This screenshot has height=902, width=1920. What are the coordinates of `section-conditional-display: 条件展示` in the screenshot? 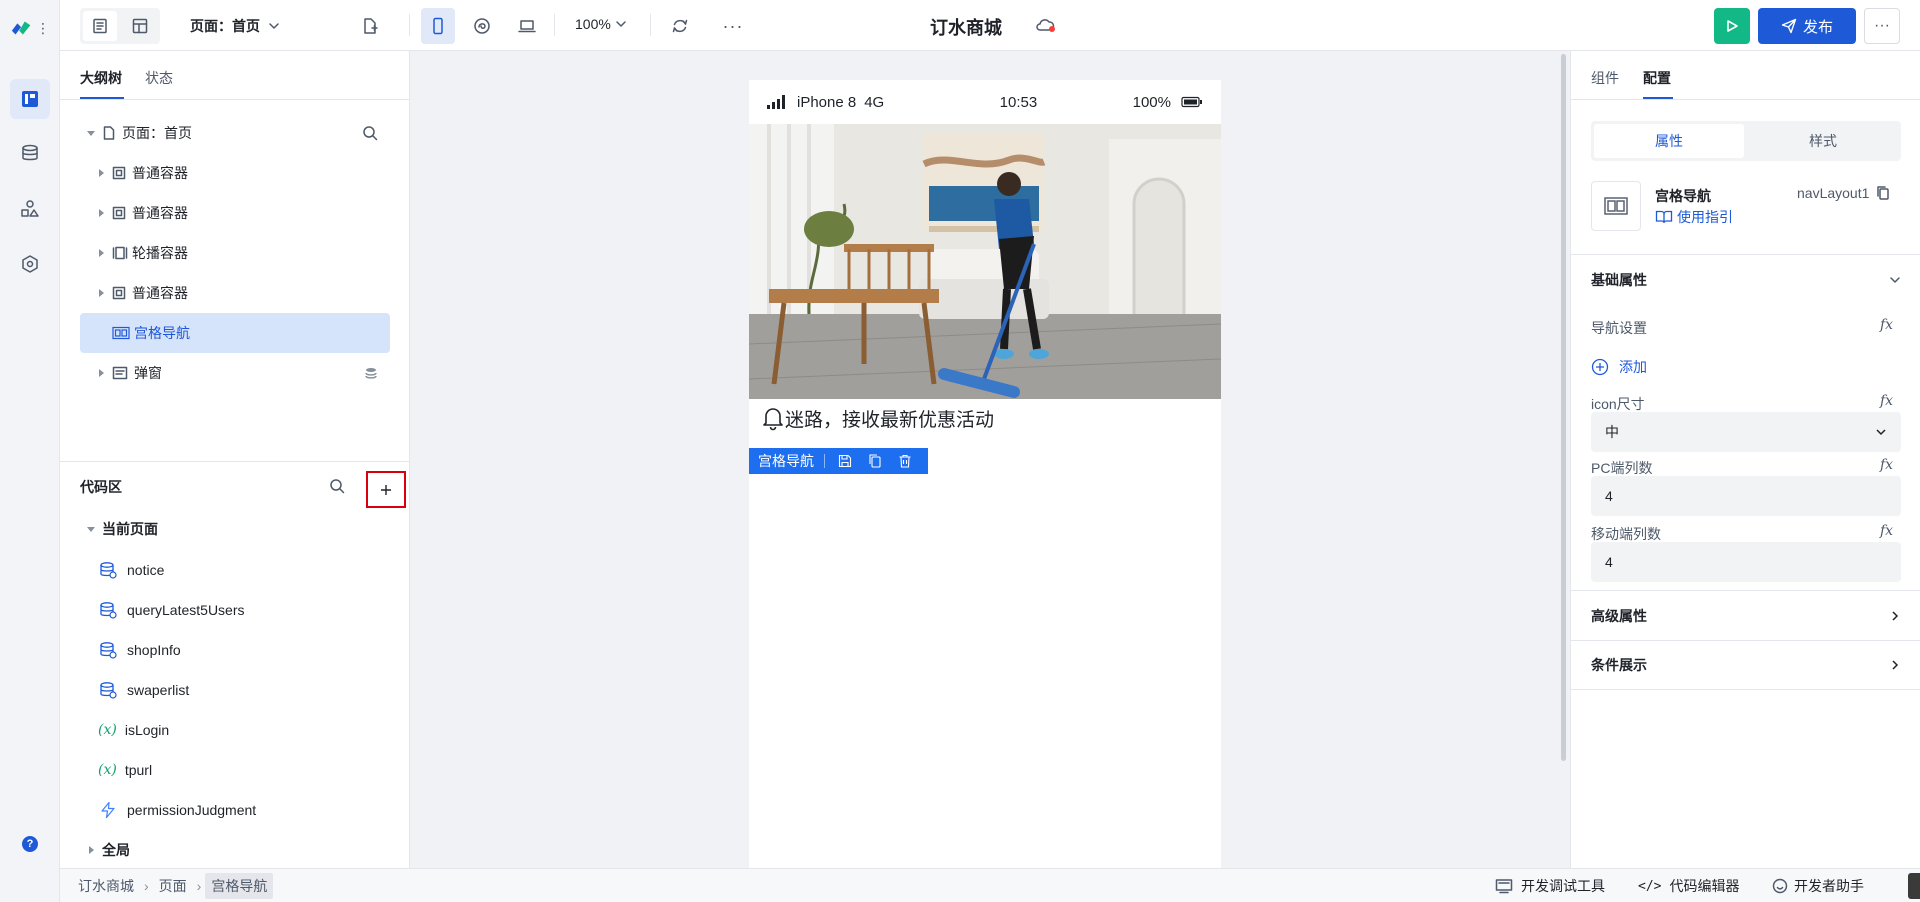 It's located at (1745, 665).